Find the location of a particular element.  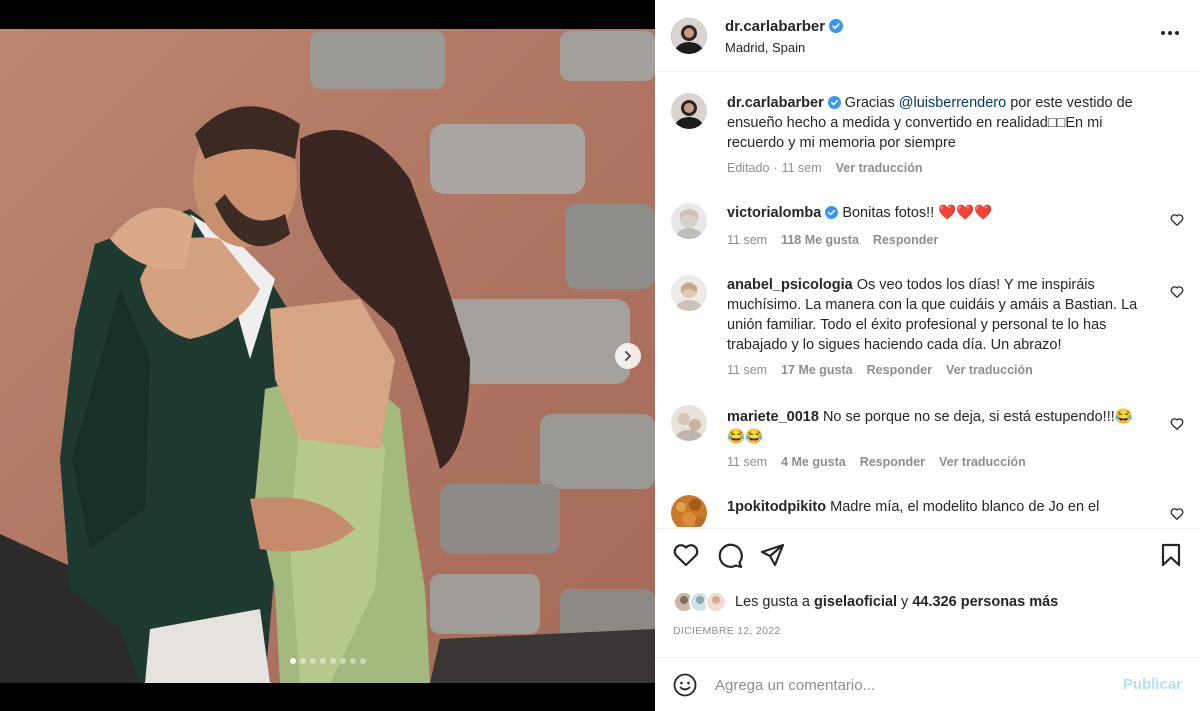

comment-username: 1pokitodpikito is located at coordinates (776, 507).